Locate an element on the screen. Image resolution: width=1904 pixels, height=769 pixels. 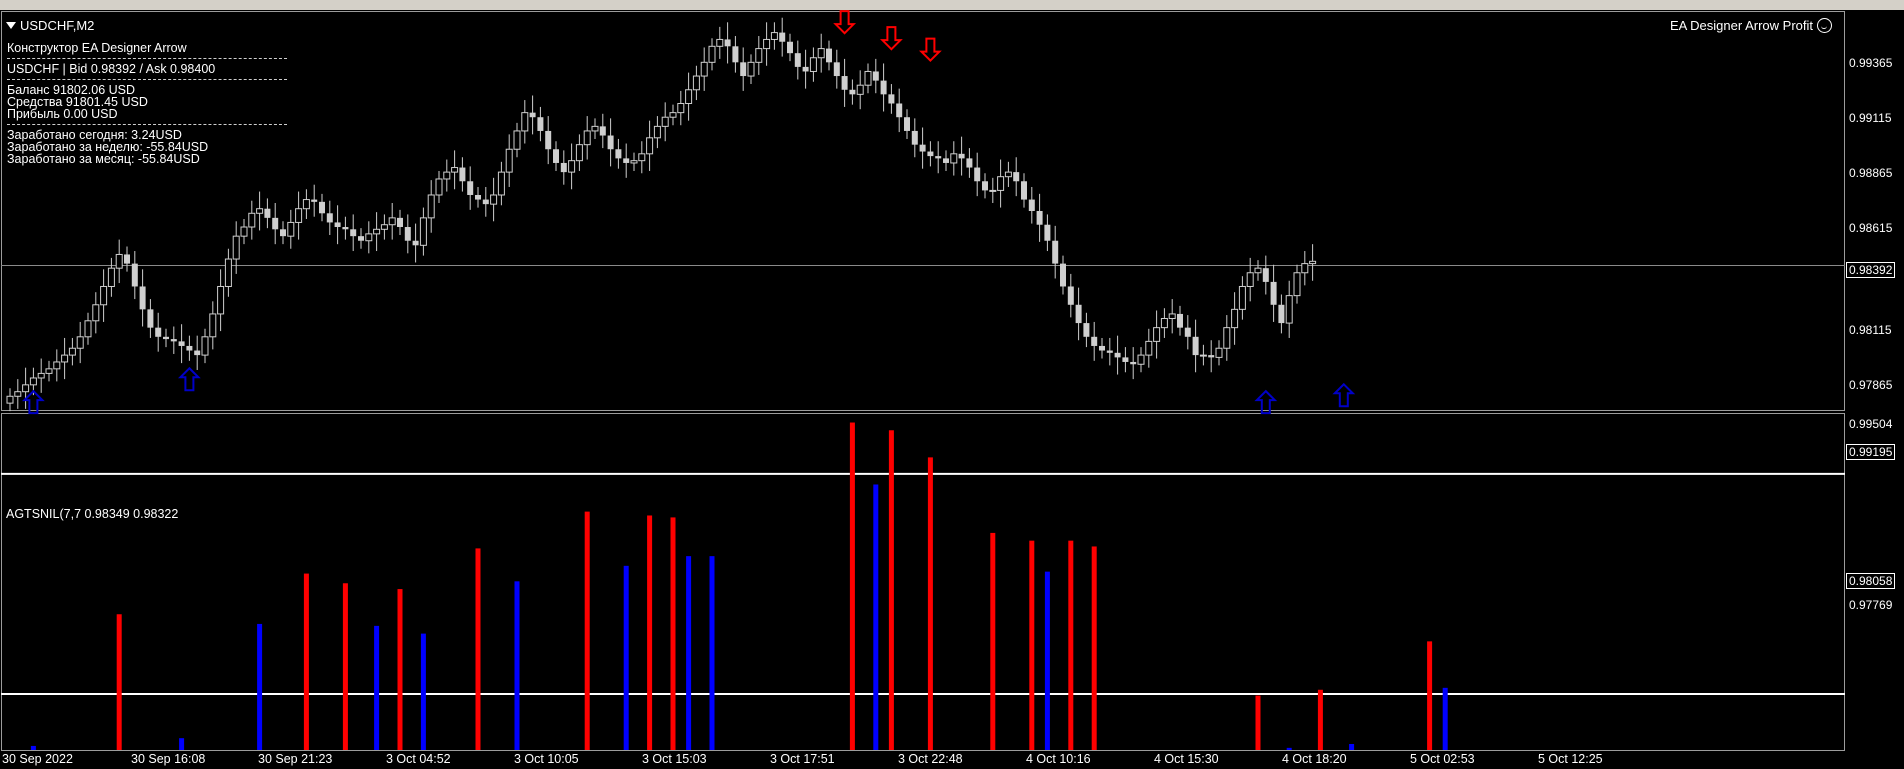
chart-window-title: USDCHF,M2 is located at coordinates (50, 25).